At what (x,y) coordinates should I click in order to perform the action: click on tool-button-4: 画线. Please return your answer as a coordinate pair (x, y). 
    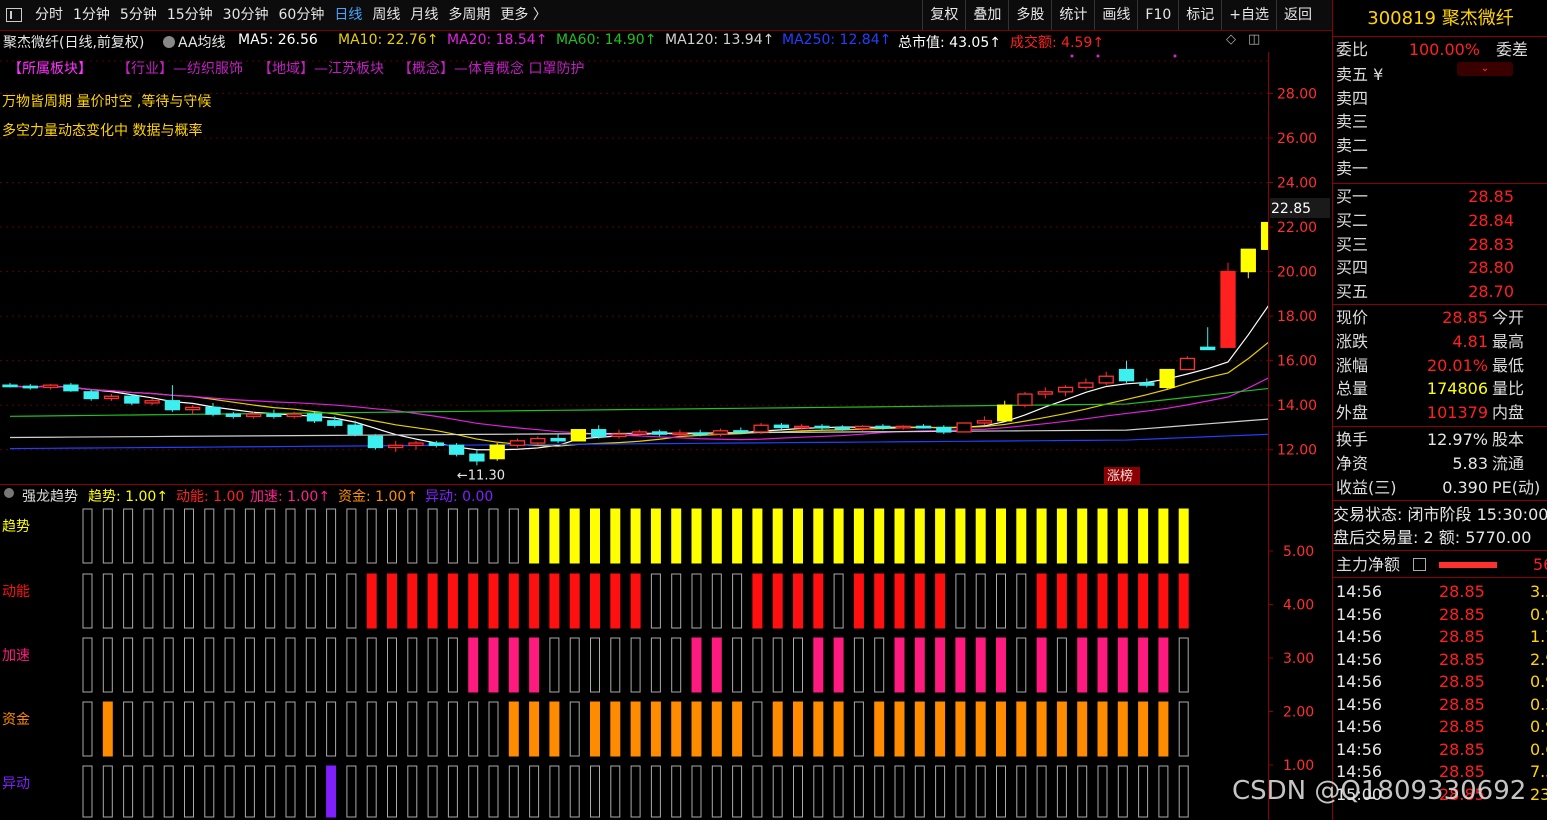
    Looking at the image, I should click on (1115, 15).